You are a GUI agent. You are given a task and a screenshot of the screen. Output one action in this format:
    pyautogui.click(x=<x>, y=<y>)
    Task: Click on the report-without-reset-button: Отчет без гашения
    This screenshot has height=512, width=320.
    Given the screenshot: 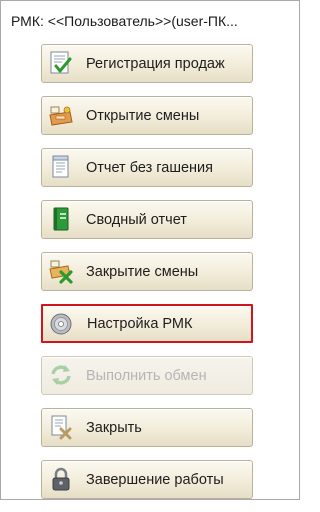 What is the action you would take?
    pyautogui.click(x=147, y=167)
    